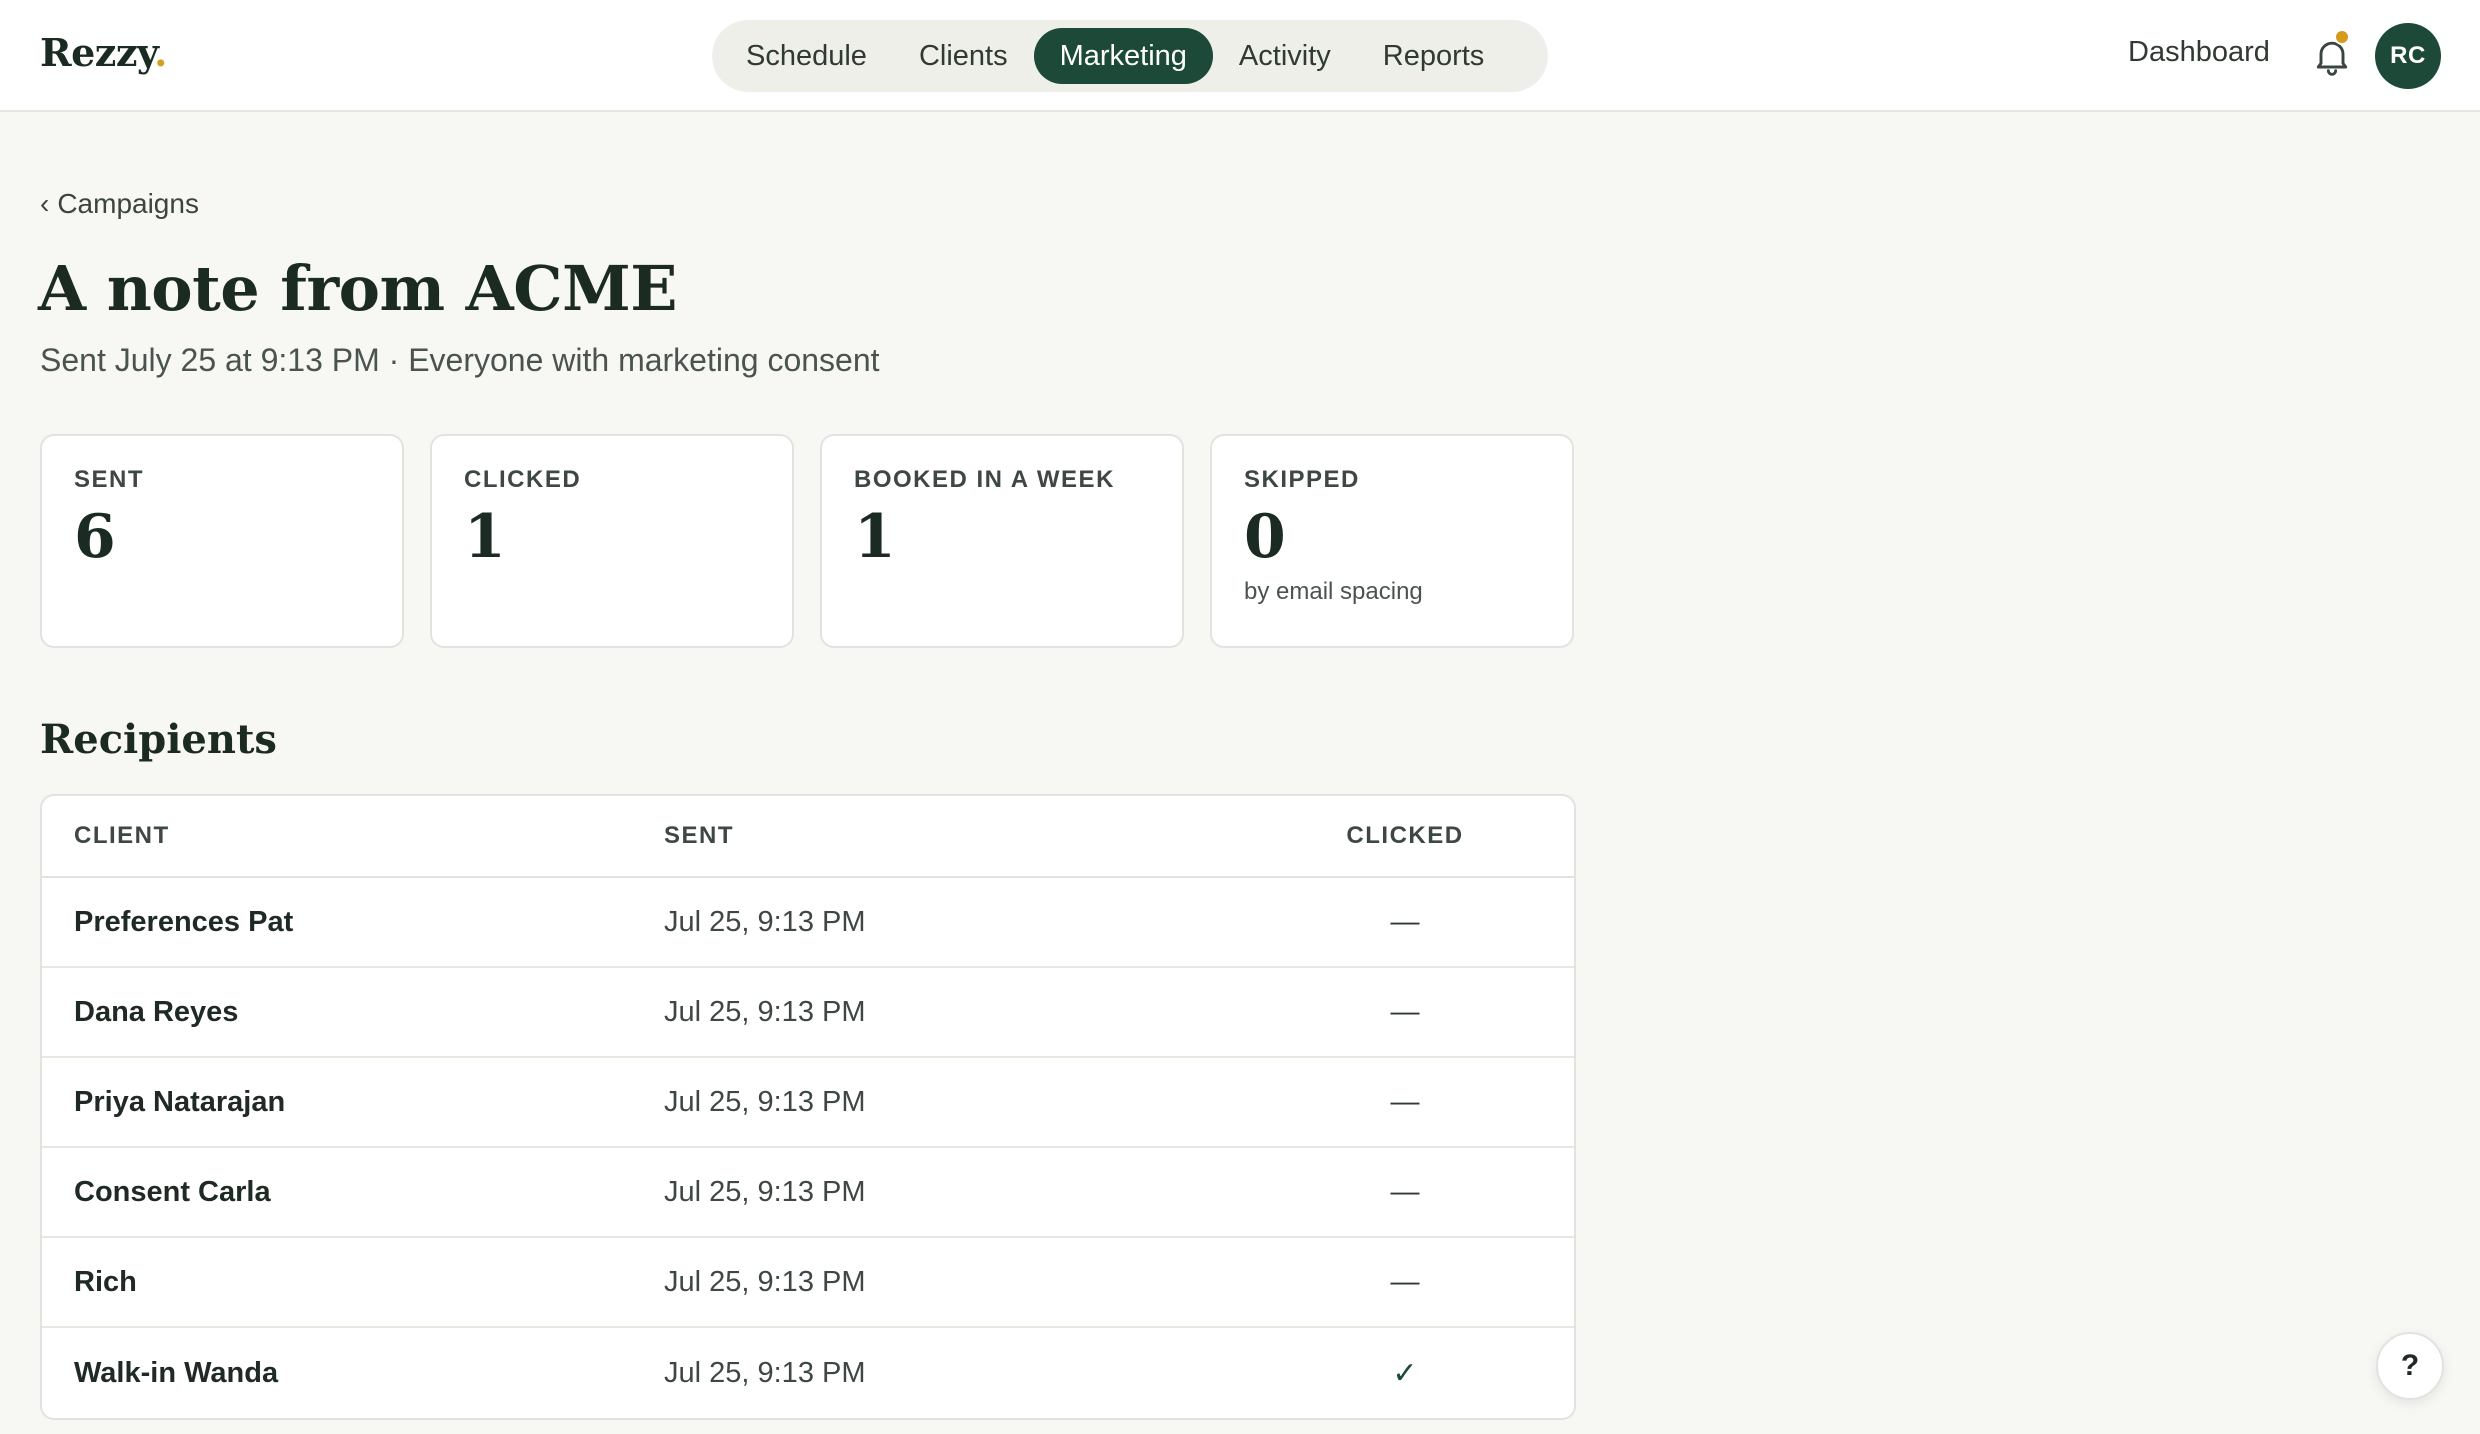  What do you see at coordinates (45, 203) in the screenshot?
I see `chevron-left-icon: ‹` at bounding box center [45, 203].